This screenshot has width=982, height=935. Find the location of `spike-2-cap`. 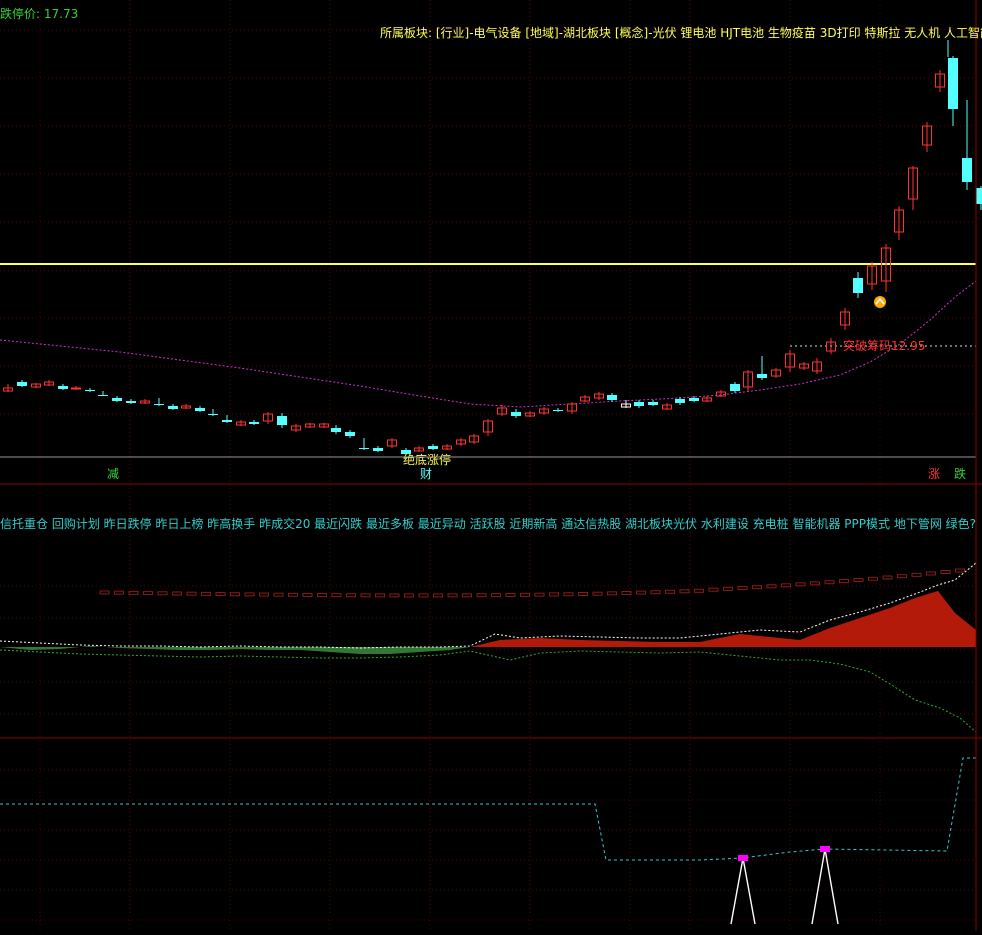

spike-2-cap is located at coordinates (825, 849).